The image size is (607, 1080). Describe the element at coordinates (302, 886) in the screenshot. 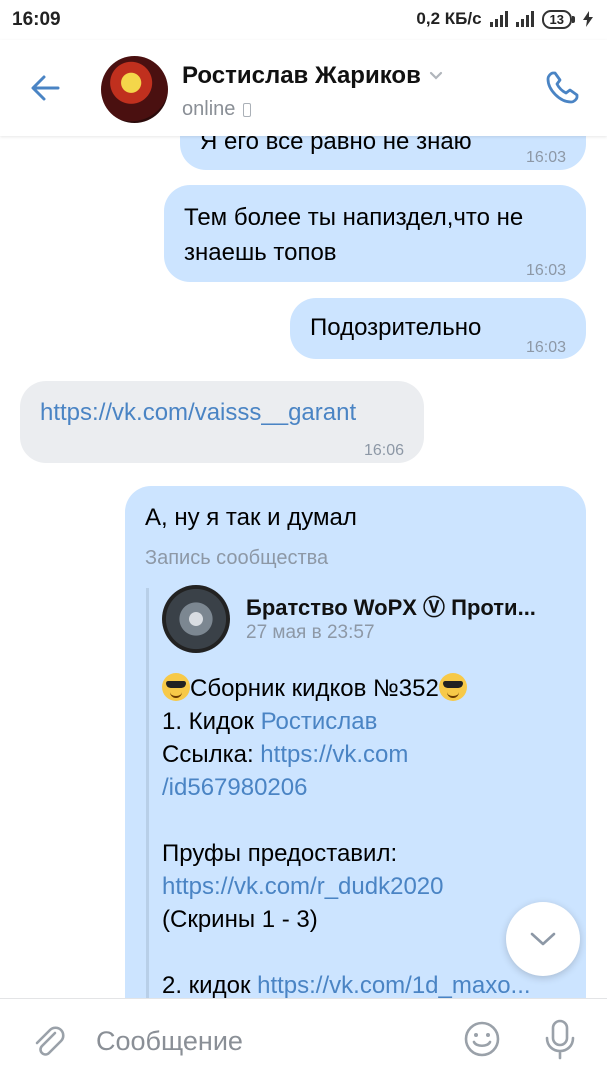

I see `post-link: https://vk.com/r_dudk2020` at that location.